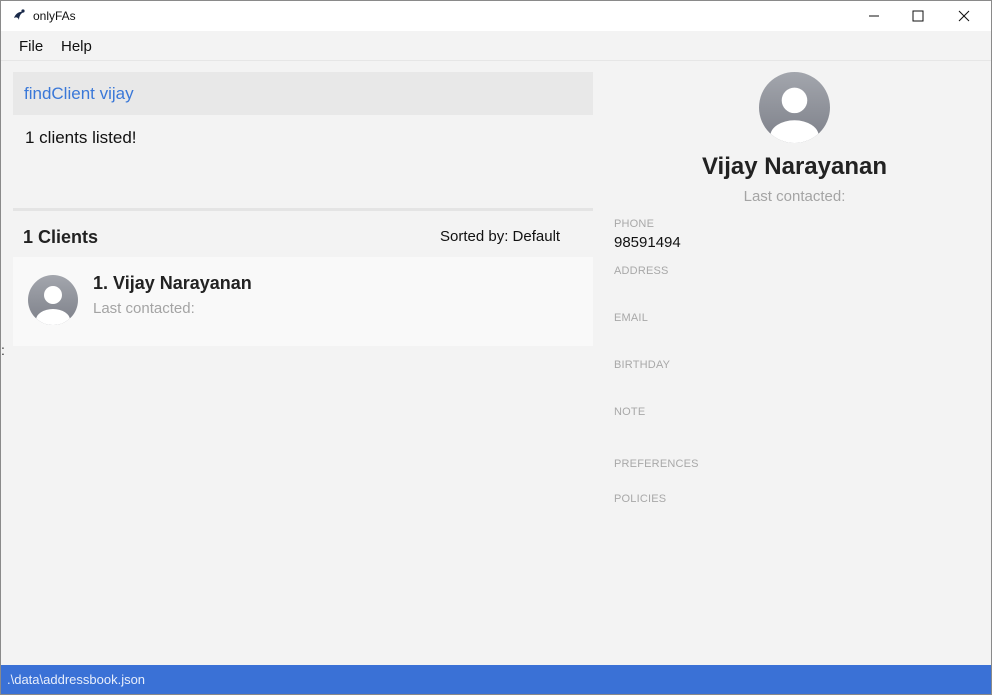 The width and height of the screenshot is (992, 695). I want to click on detail-avatar-icon, so click(794, 107).